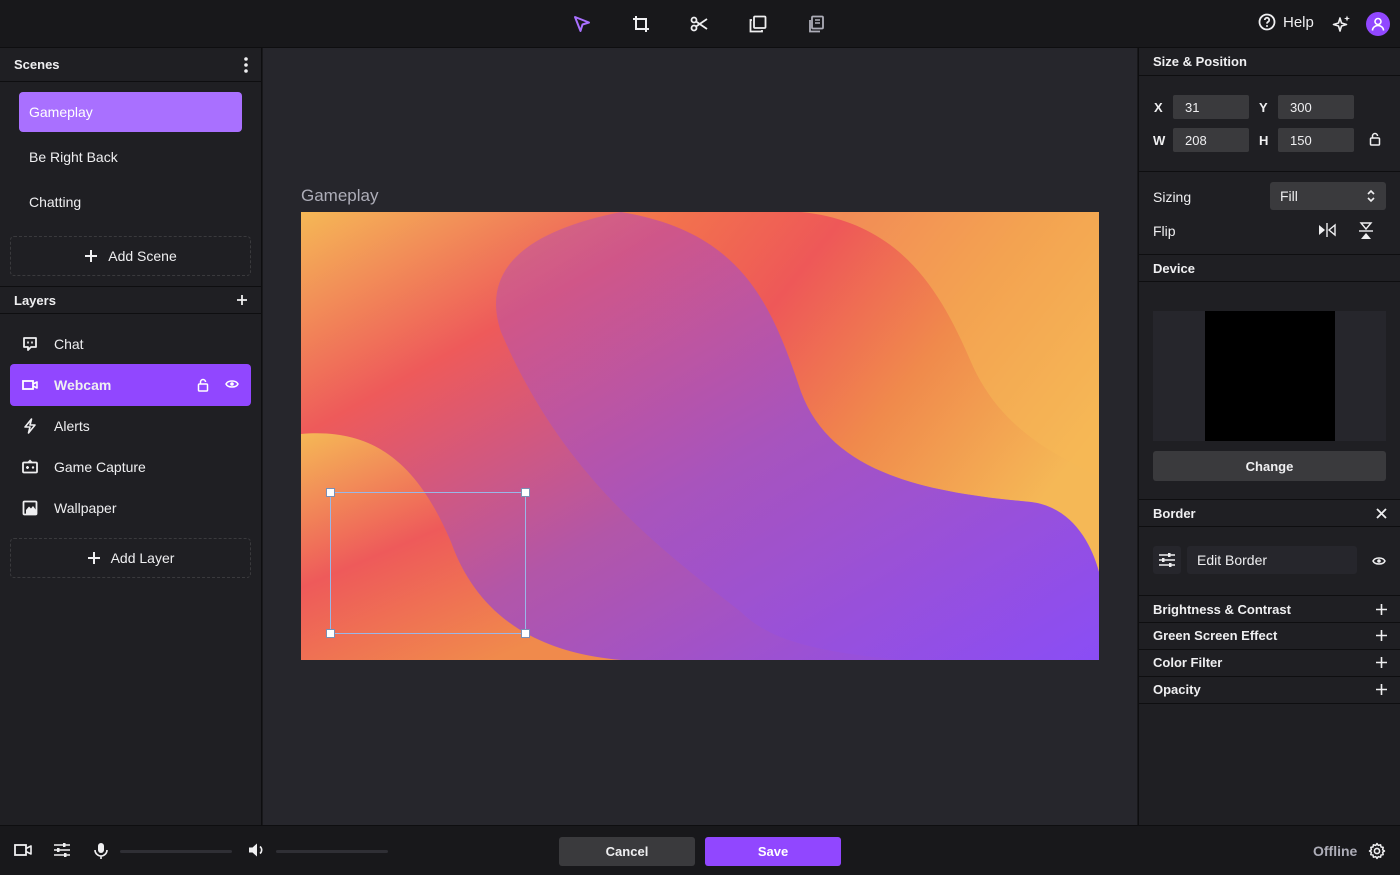 This screenshot has height=875, width=1400. Describe the element at coordinates (1211, 107) in the screenshot. I see `x-input` at that location.